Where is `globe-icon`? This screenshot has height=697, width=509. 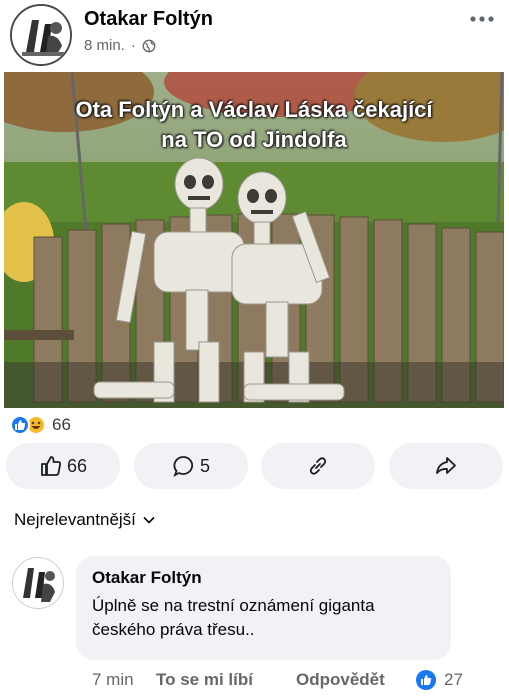
globe-icon is located at coordinates (149, 45).